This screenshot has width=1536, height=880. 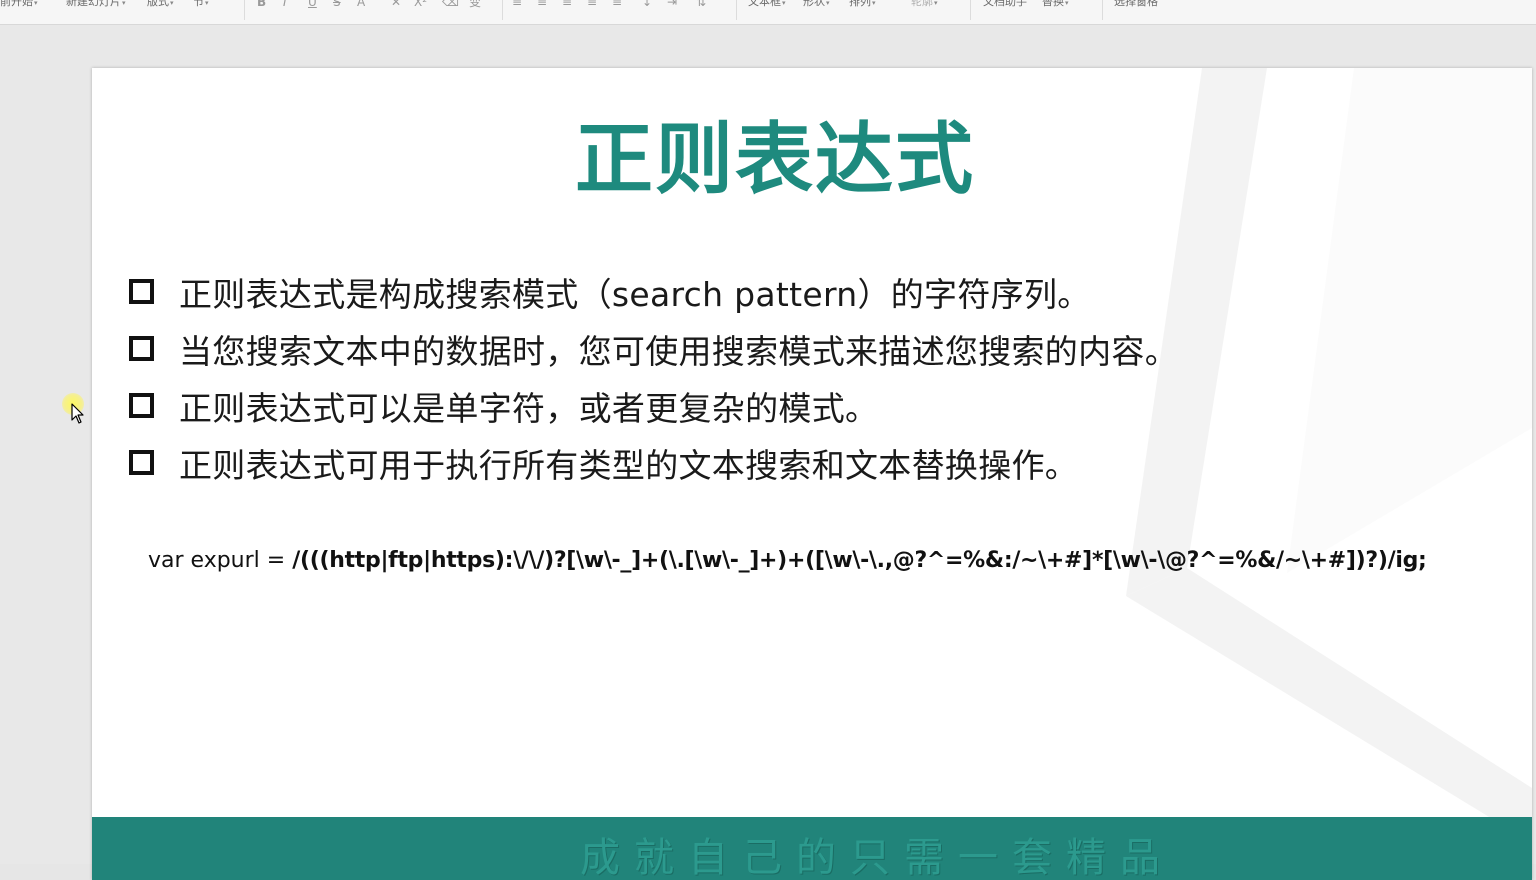 What do you see at coordinates (617, 5) in the screenshot?
I see `distribute-icon: ≡` at bounding box center [617, 5].